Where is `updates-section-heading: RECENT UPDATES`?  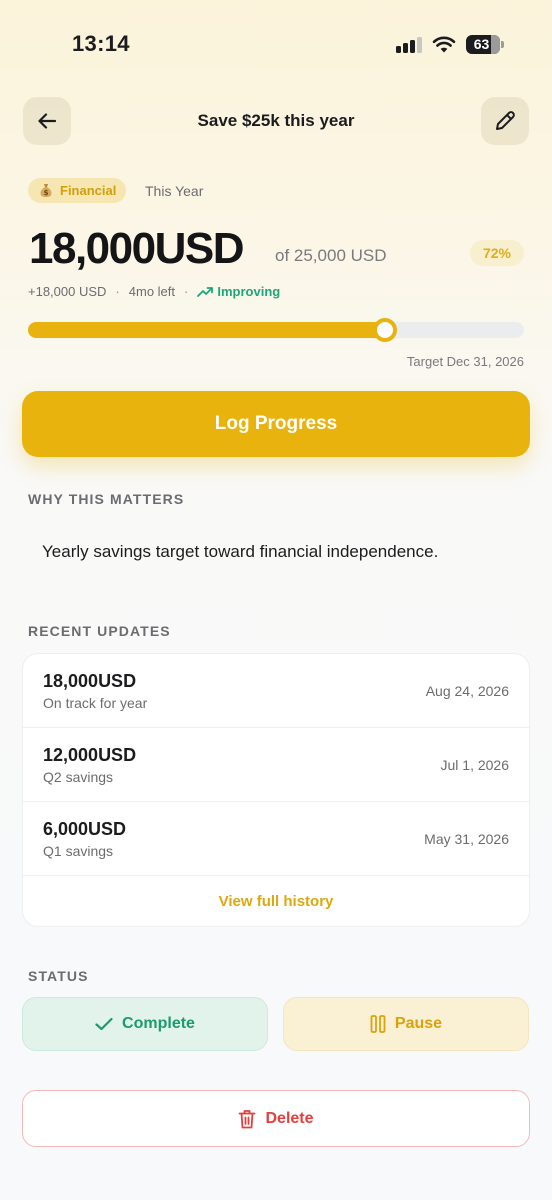
updates-section-heading: RECENT UPDATES is located at coordinates (99, 631).